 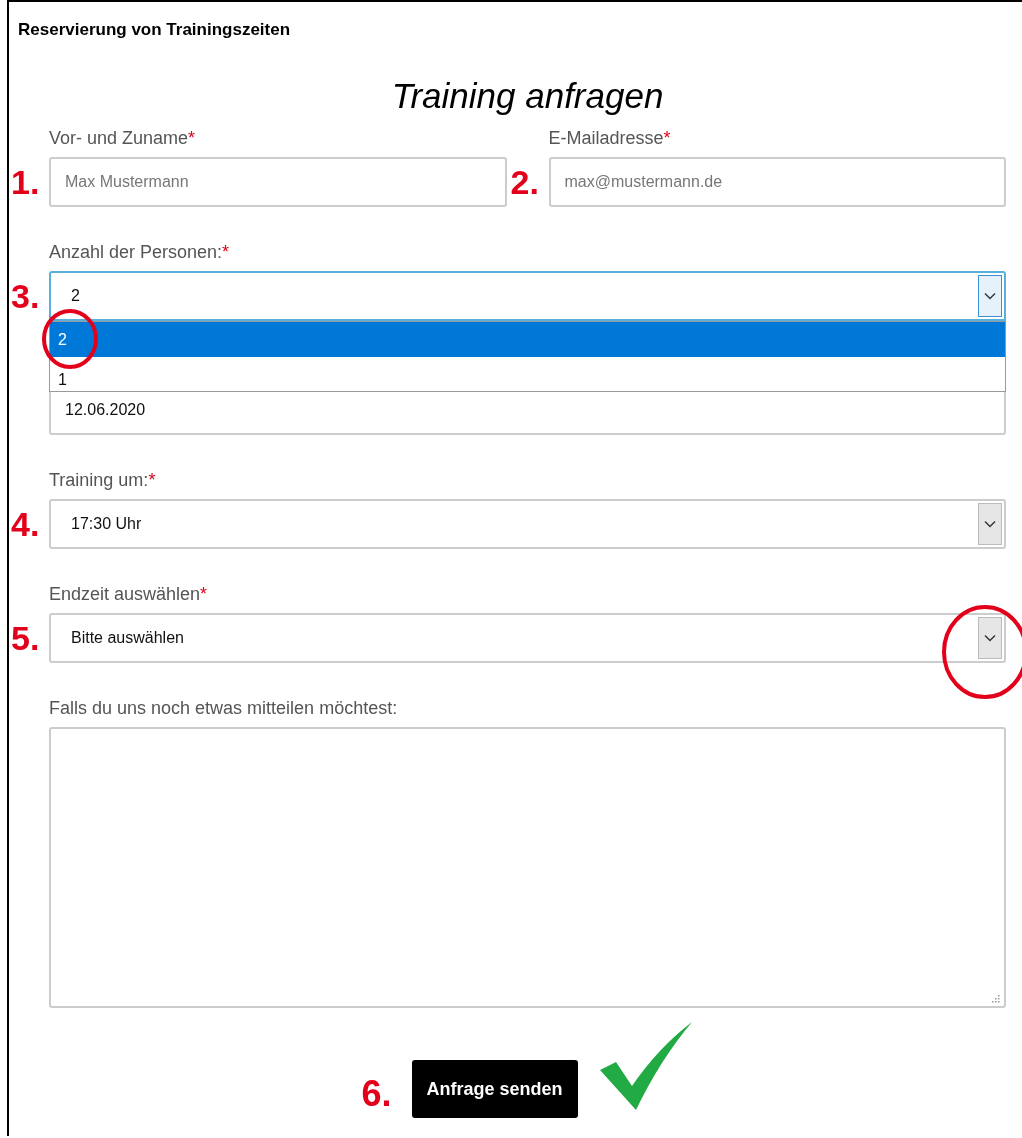 I want to click on annotation-number: 3., so click(x=25, y=296).